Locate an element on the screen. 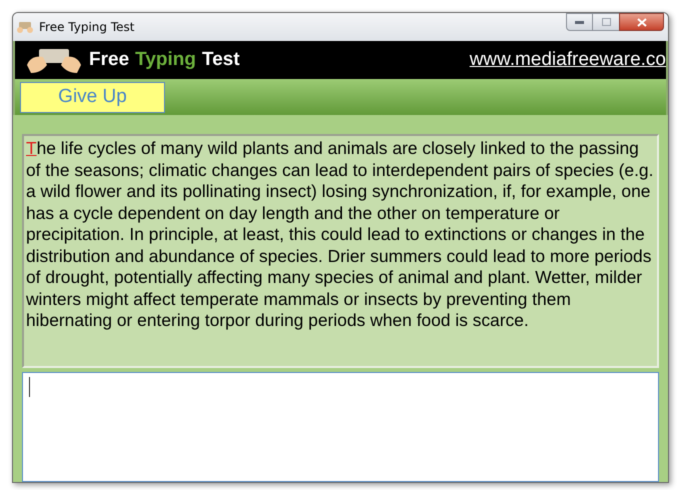  window-title: Free Typing Test is located at coordinates (86, 27).